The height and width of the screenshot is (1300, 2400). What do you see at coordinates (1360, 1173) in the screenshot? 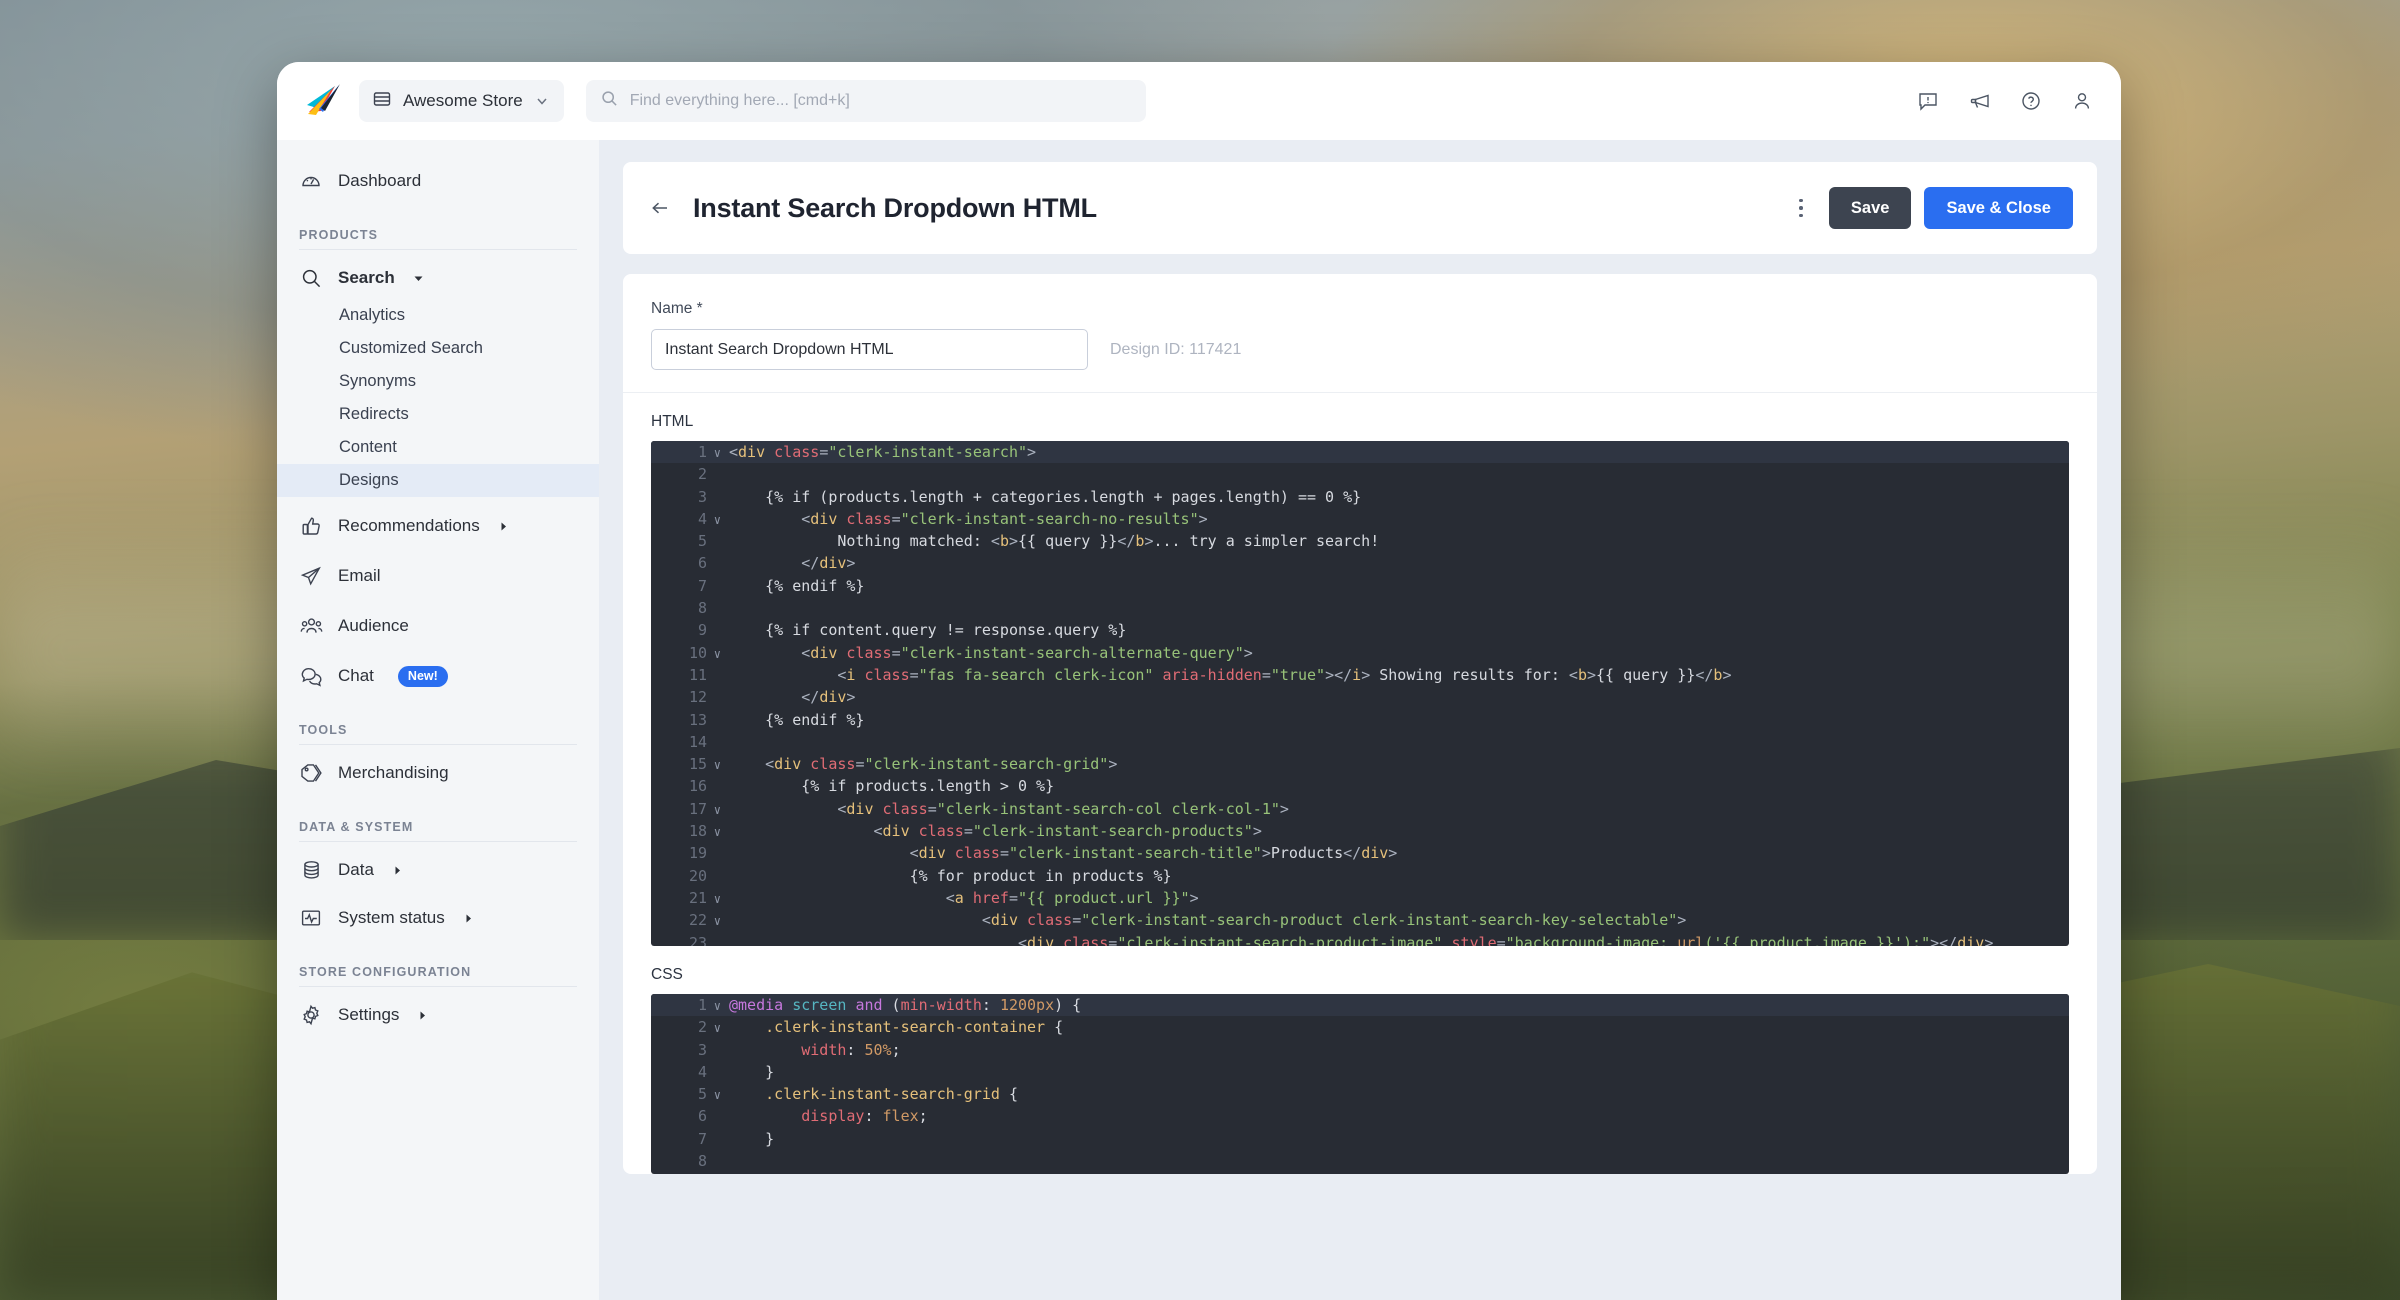
I see `code-line: 9 .clerk-col-1 {` at bounding box center [1360, 1173].